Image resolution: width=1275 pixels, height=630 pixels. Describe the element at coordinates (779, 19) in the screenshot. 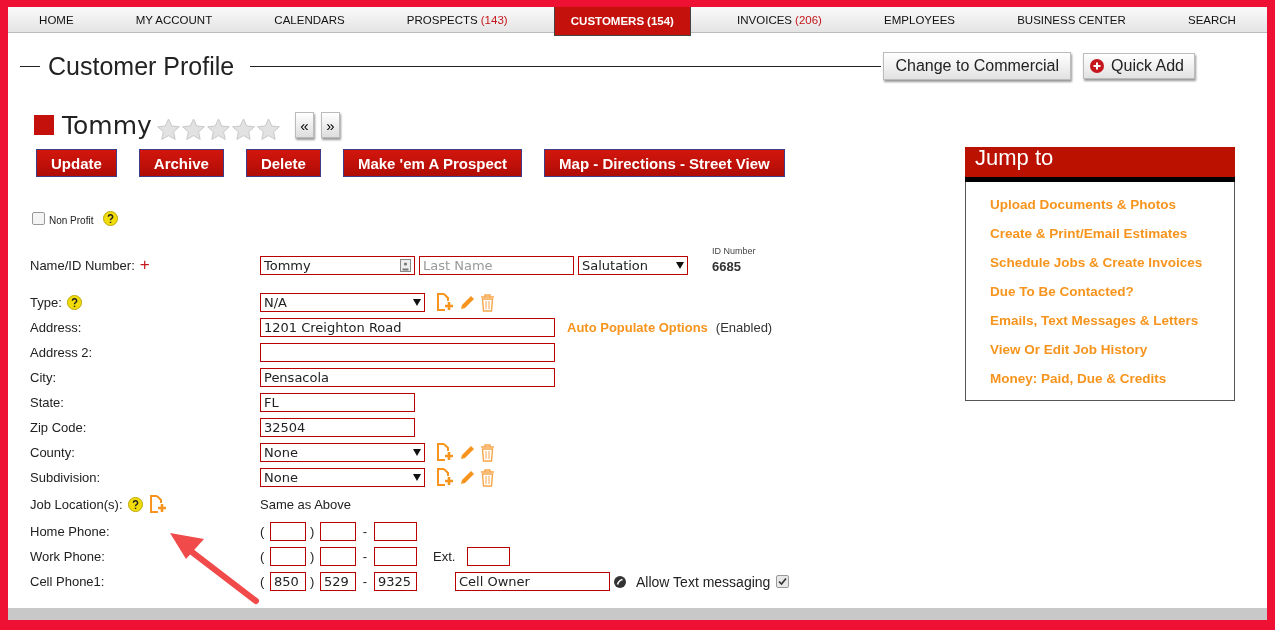

I see `nav-tab: INVOICES (206)` at that location.